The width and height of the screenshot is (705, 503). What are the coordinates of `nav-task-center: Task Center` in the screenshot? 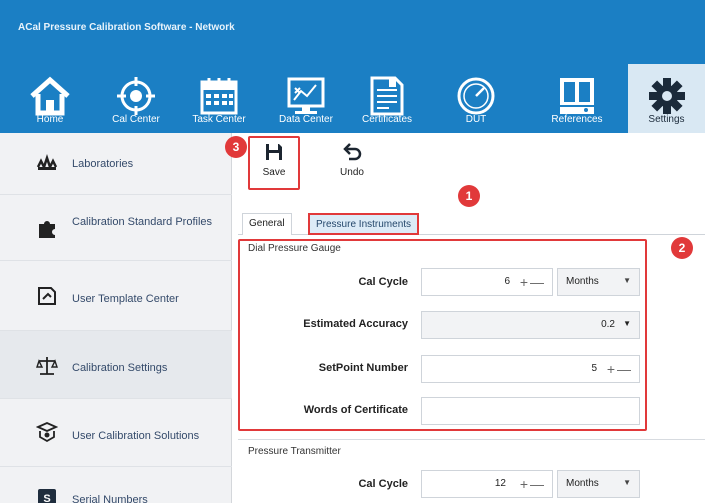 It's located at (219, 103).